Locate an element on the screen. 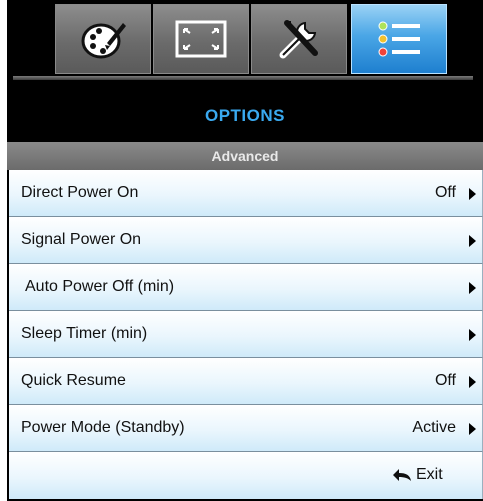 The height and width of the screenshot is (501, 483). back-arrow-icon is located at coordinates (402, 475).